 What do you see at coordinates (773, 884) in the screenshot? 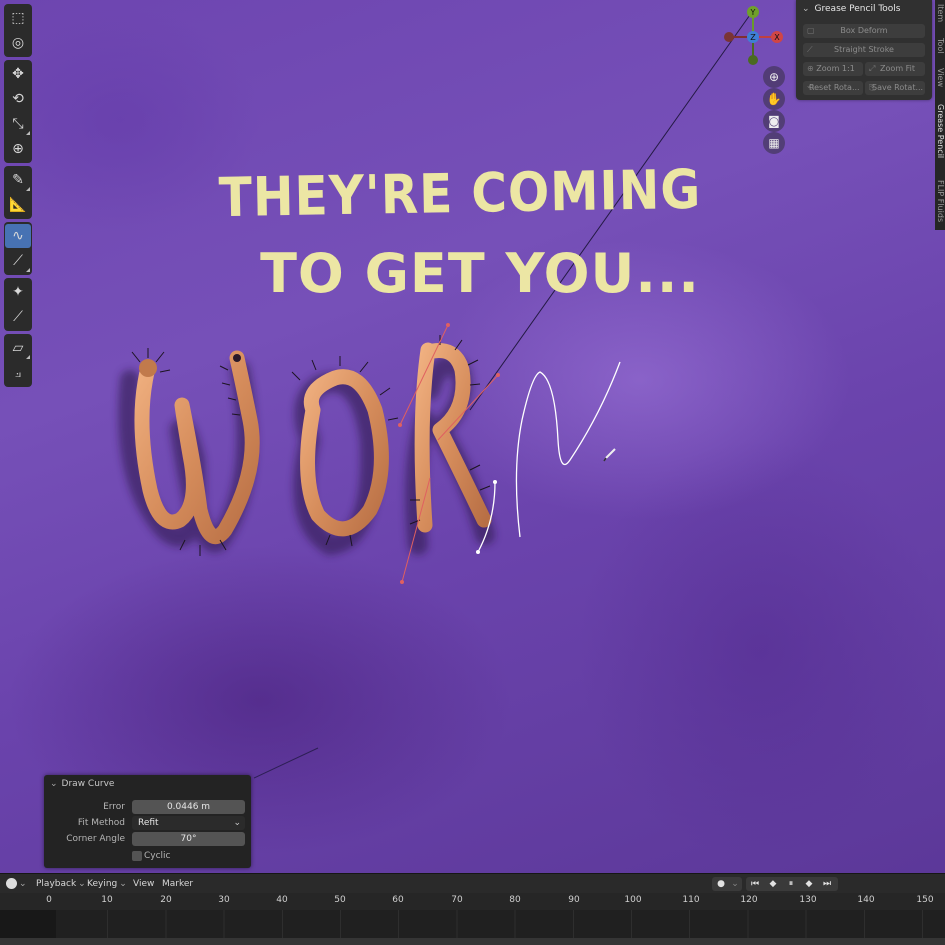
I see `prev-keyframe-icon: ◆` at bounding box center [773, 884].